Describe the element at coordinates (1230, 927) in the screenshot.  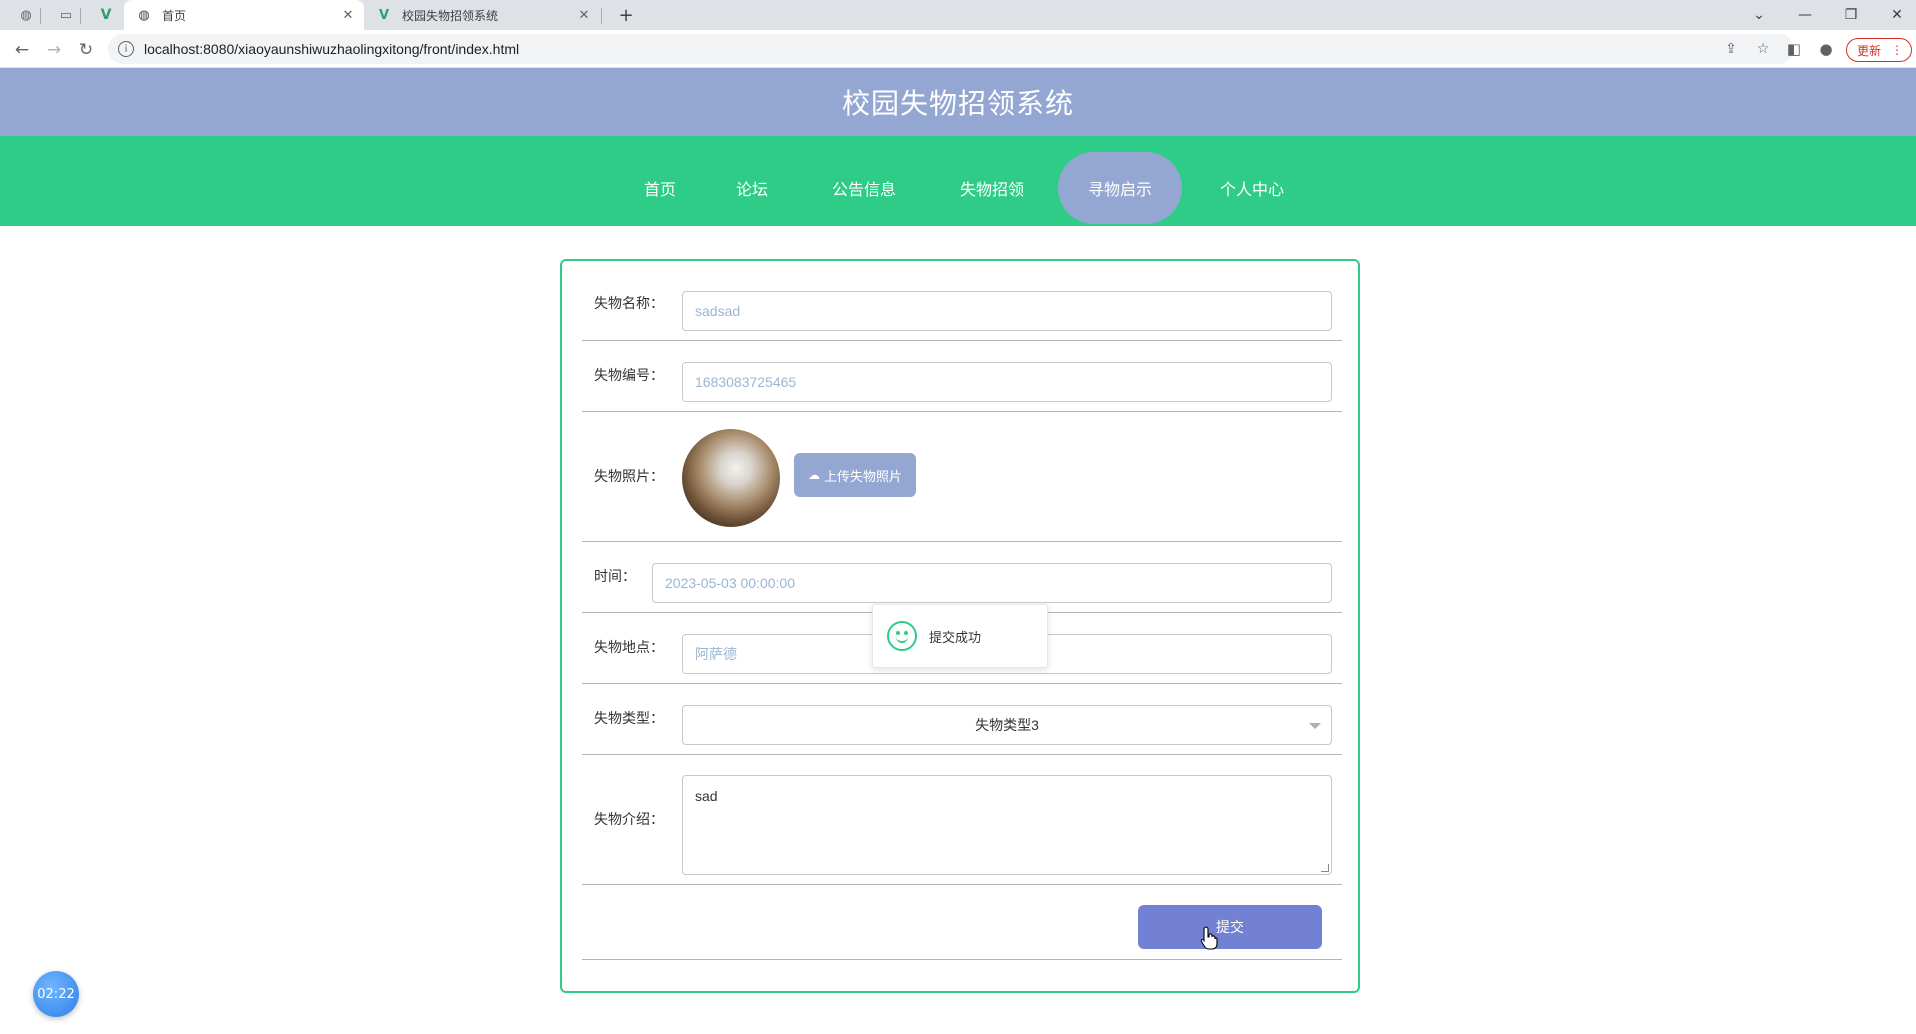
I see `submit-button: 提交` at that location.